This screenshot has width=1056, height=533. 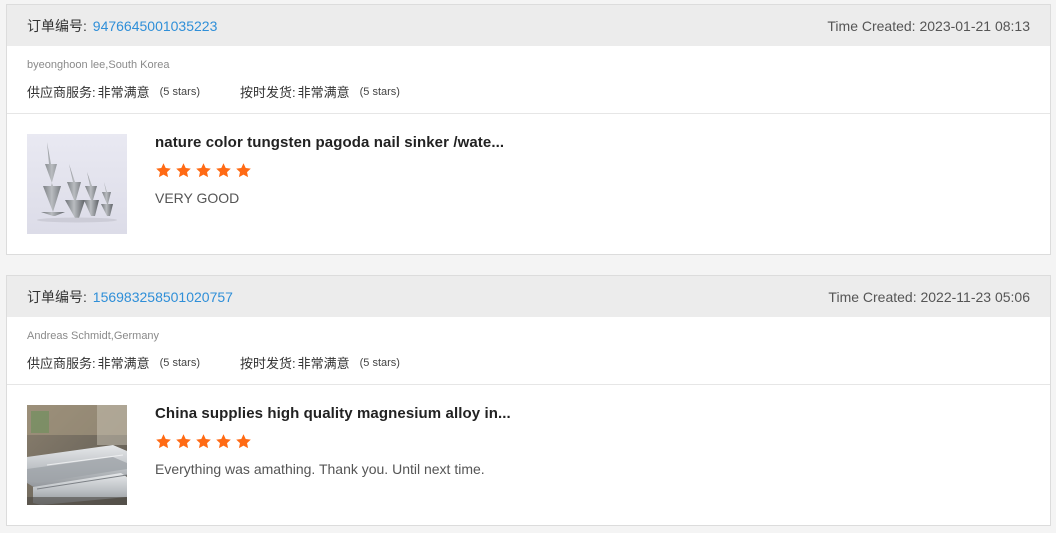 I want to click on buyer-name: Andreas Schmidt,Germany, so click(x=93, y=336).